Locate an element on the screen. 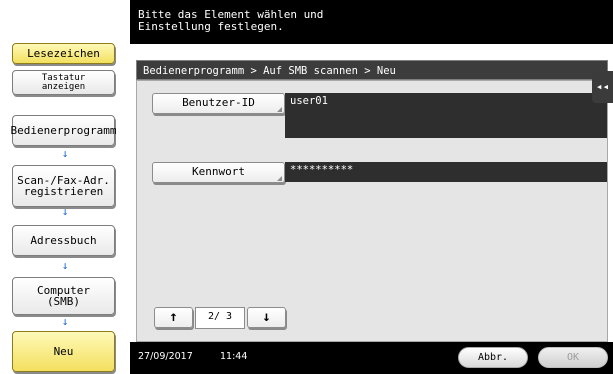 The height and width of the screenshot is (374, 613). password-button: Kennwort is located at coordinates (218, 172).